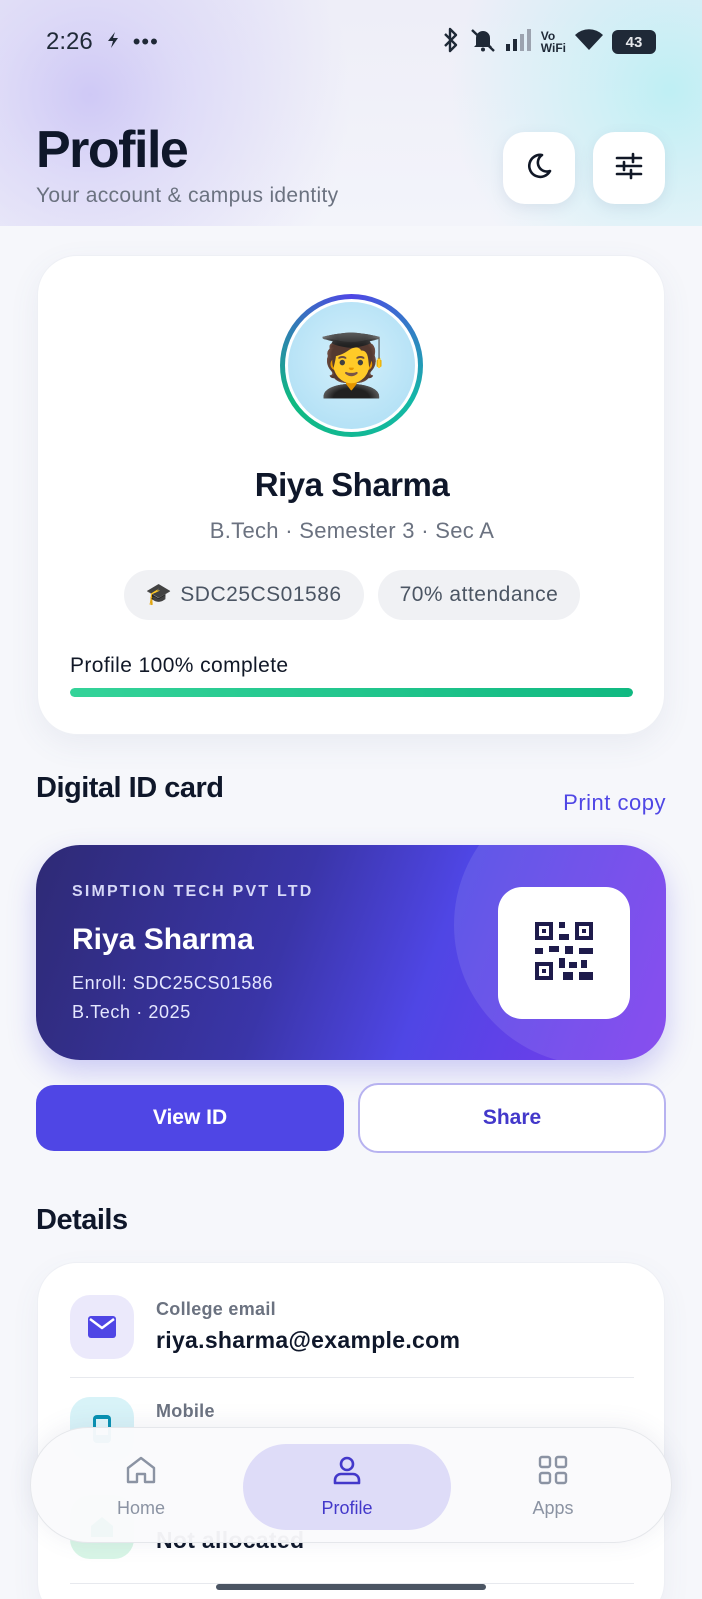 This screenshot has height=1599, width=702. Describe the element at coordinates (352, 530) in the screenshot. I see `profile-program: B.Tech · Semester 3 · Sec A` at that location.